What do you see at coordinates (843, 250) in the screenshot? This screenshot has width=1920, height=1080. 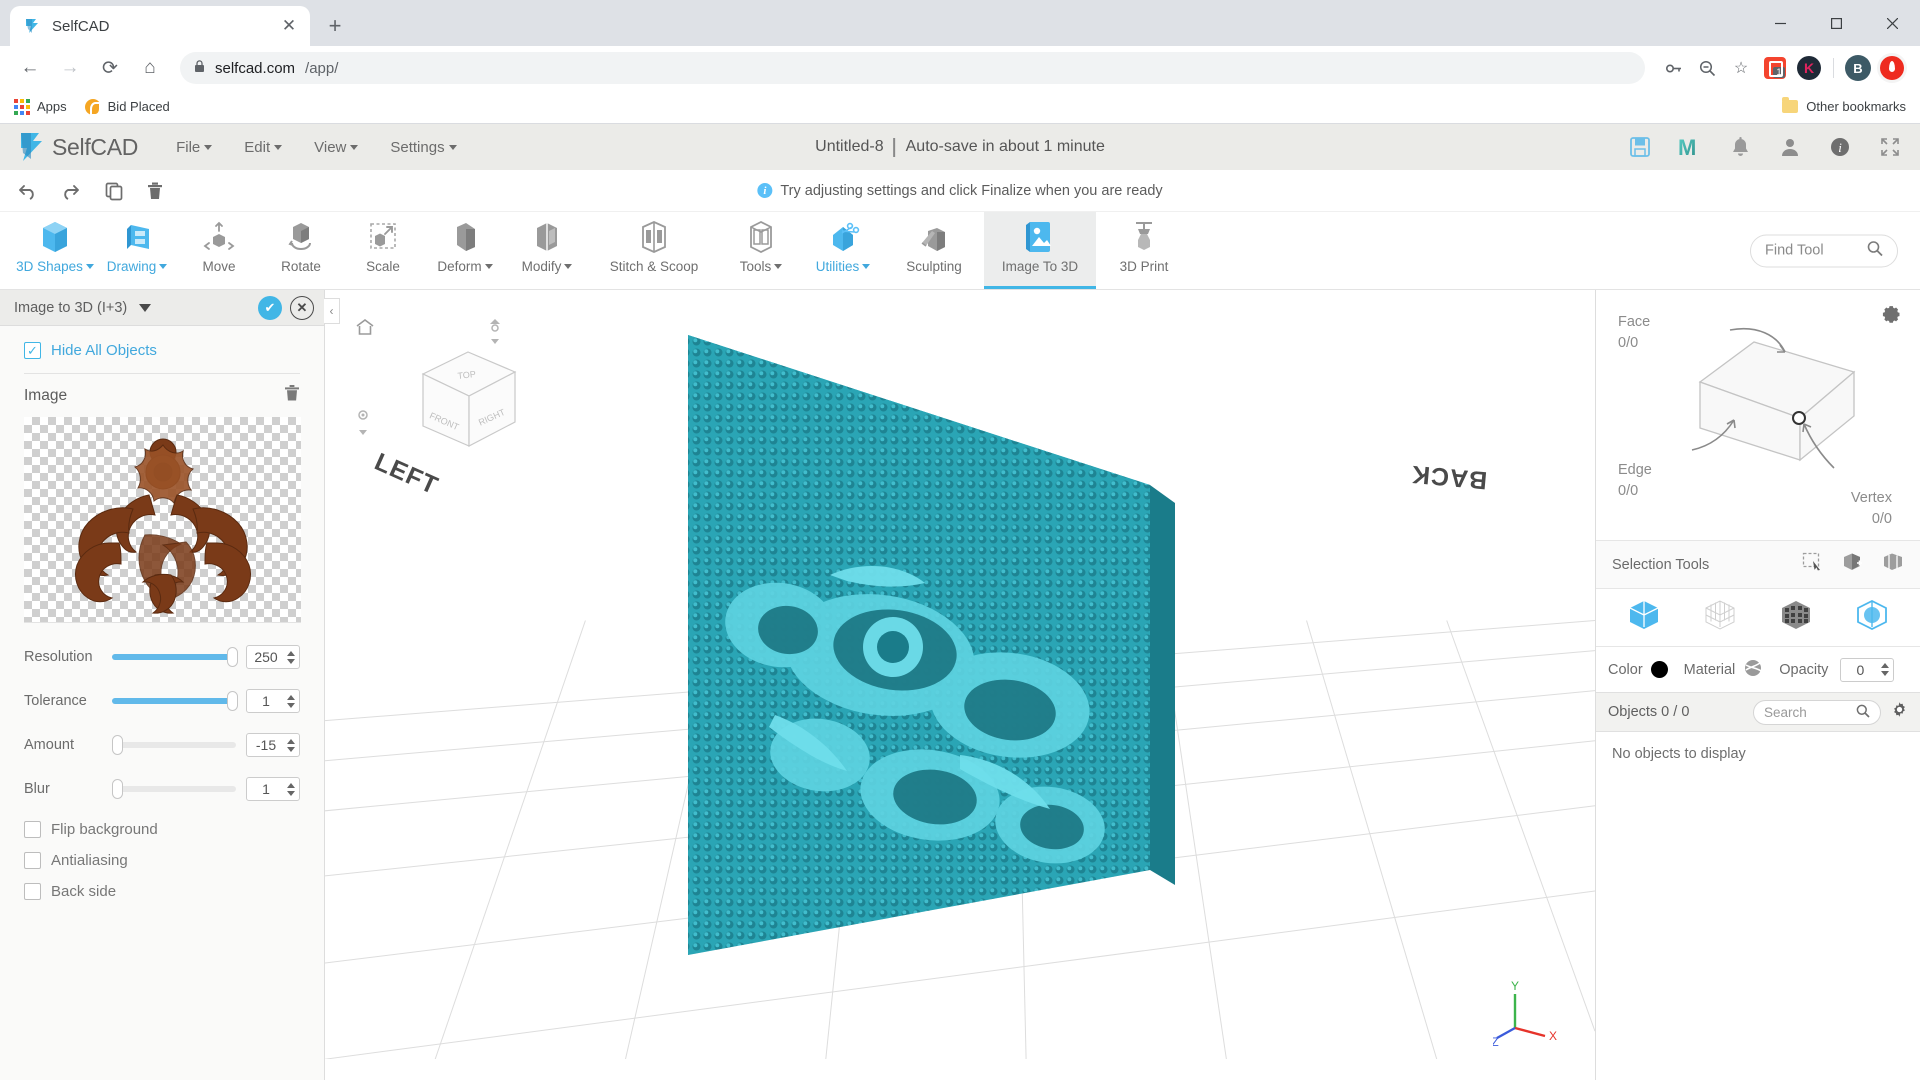 I see `toolbar-item-utilities: Utilities` at bounding box center [843, 250].